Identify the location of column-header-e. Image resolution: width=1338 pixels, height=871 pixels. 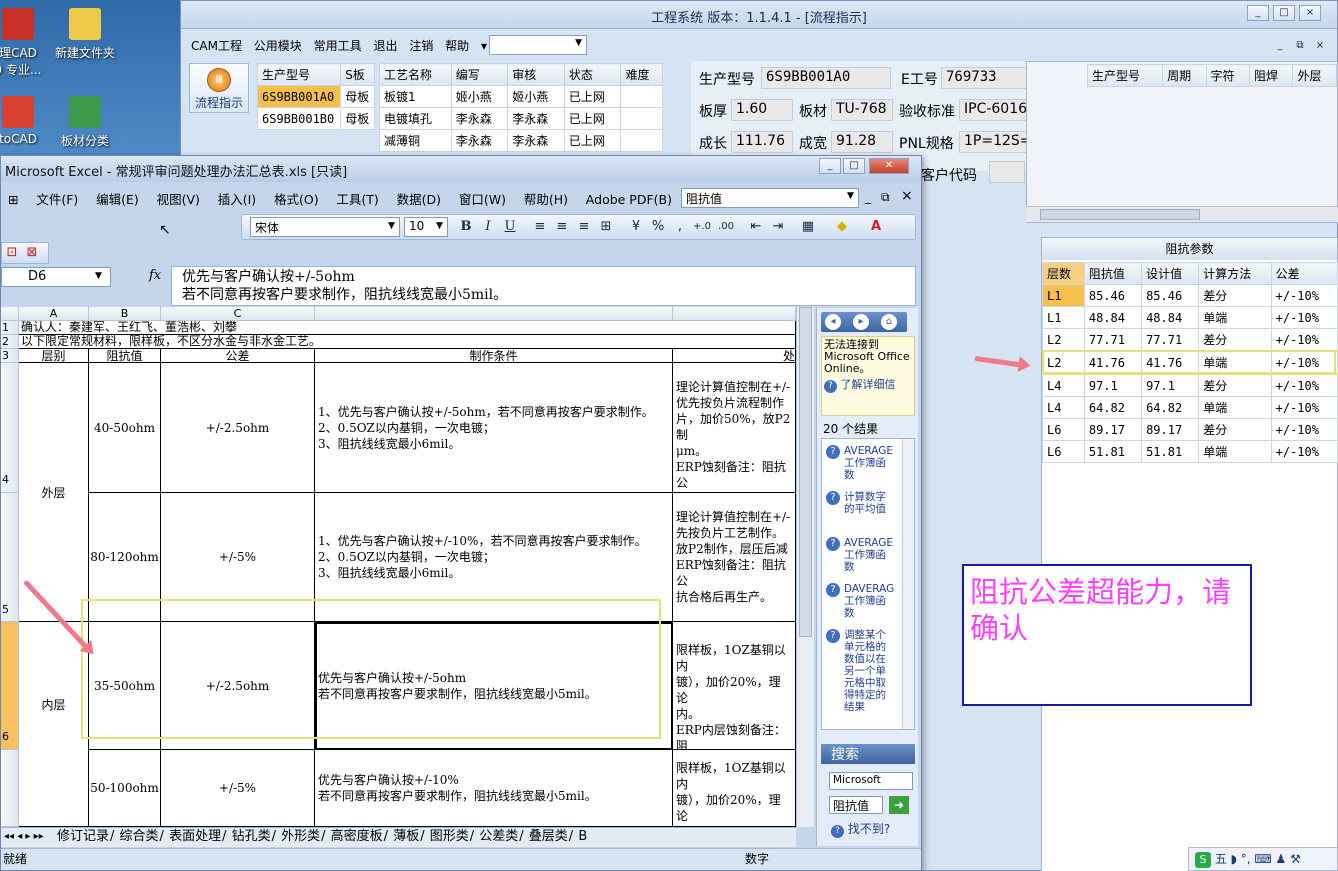
(734, 314).